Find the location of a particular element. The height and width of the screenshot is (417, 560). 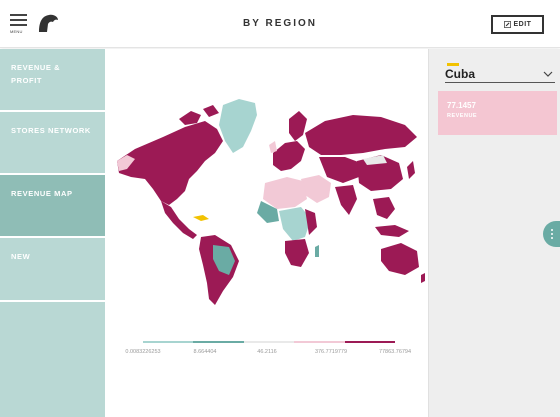

legend-label: 8.664404 is located at coordinates (205, 352).